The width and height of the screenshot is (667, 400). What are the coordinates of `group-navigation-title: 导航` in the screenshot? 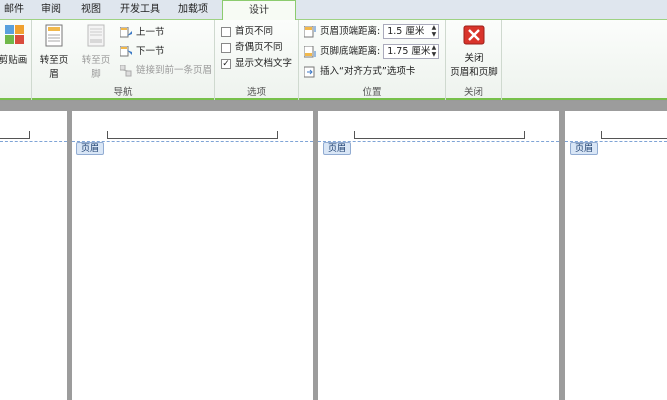 It's located at (123, 92).